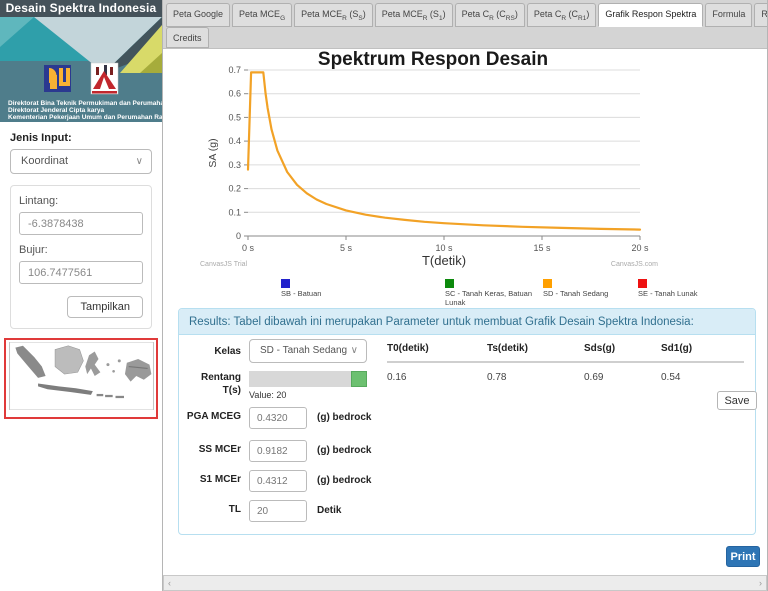 This screenshot has width=768, height=591. What do you see at coordinates (278, 418) in the screenshot?
I see `pga-mceg-input` at bounding box center [278, 418].